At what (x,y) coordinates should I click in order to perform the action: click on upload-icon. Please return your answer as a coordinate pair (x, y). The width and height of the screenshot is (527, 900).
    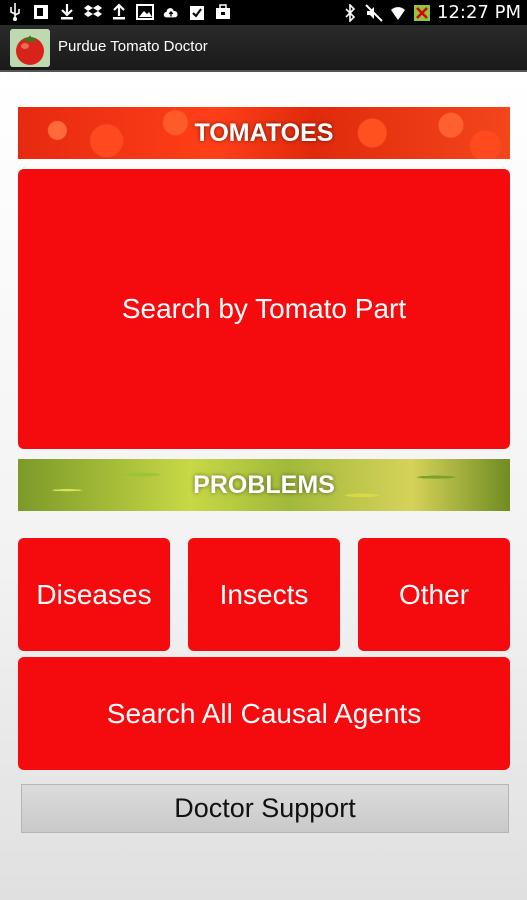
    Looking at the image, I should click on (119, 12).